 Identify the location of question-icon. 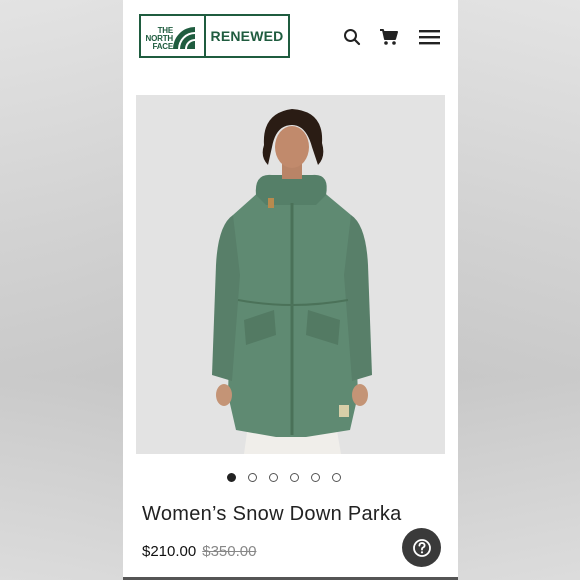
(421, 547).